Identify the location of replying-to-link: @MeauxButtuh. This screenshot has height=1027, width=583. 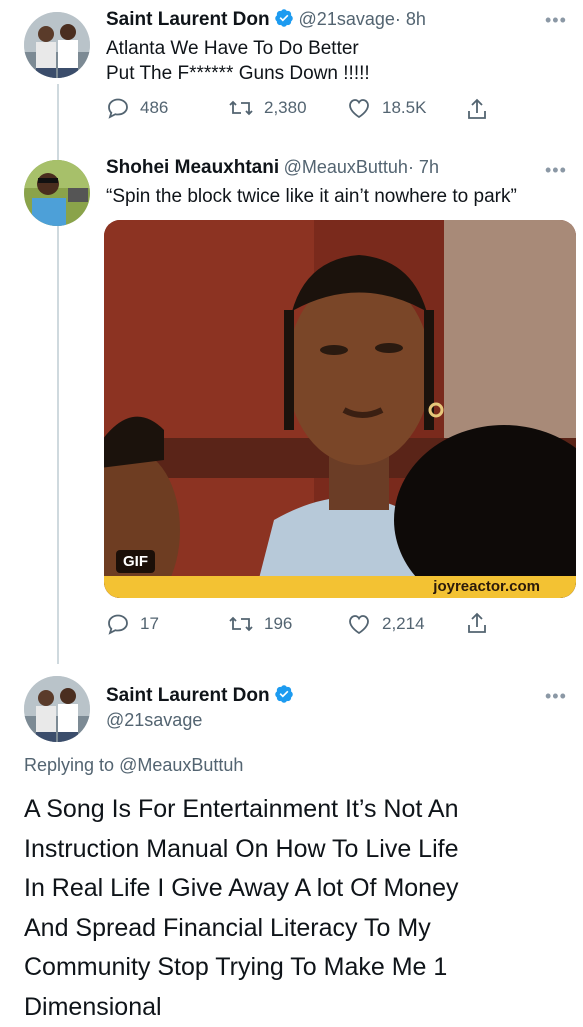
(181, 765).